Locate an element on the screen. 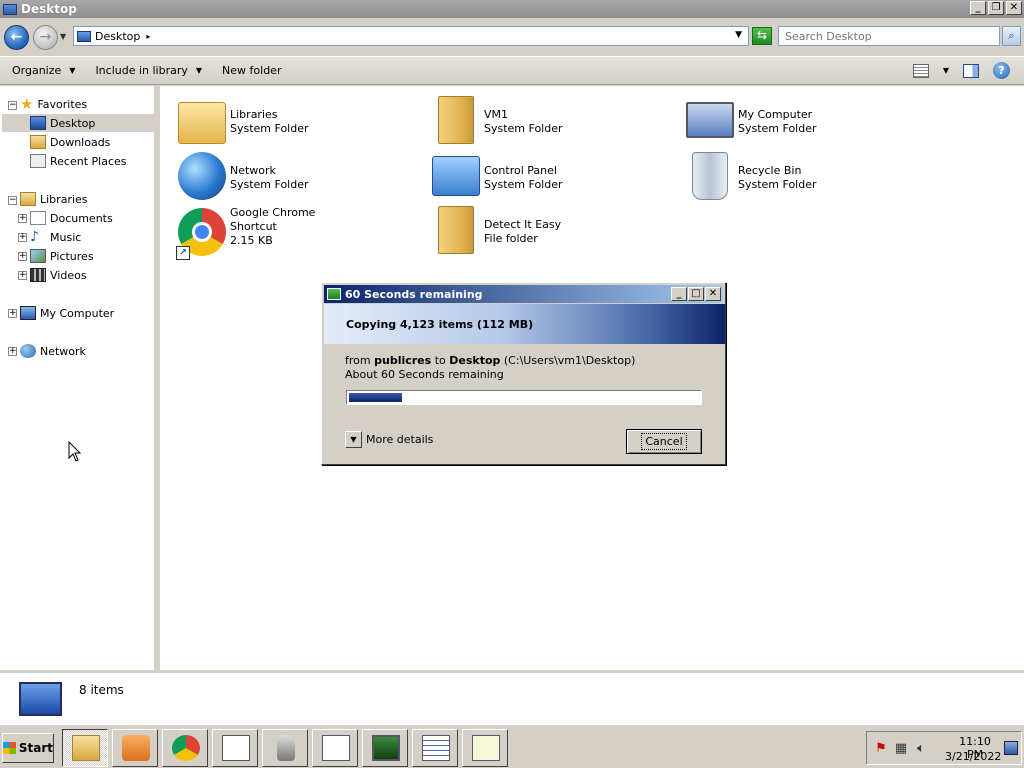 This screenshot has height=768, width=1024. sidebar-item-videos: Videos is located at coordinates (58, 275).